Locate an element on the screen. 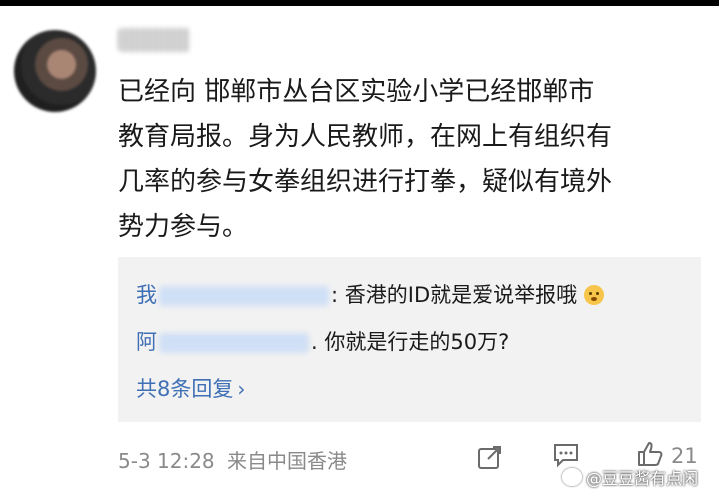 The width and height of the screenshot is (719, 489). view-all-replies-link: 共8条回复 › is located at coordinates (190, 388).